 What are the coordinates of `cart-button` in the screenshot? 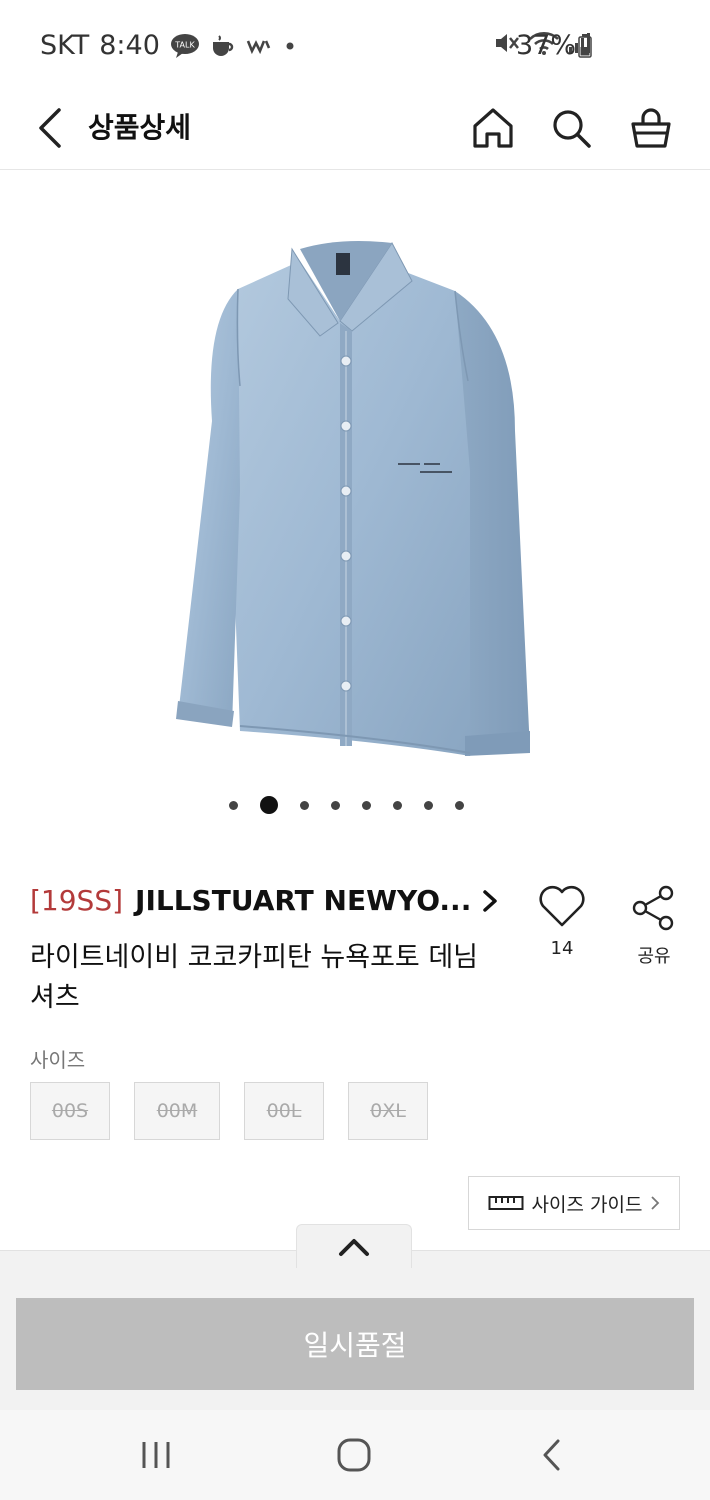 It's located at (651, 128).